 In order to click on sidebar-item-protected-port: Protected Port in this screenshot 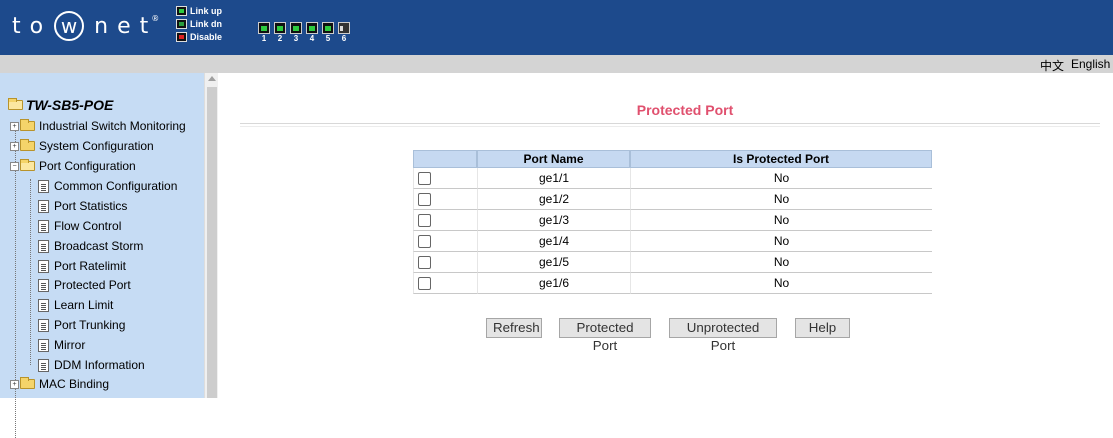, I will do `click(84, 285)`.